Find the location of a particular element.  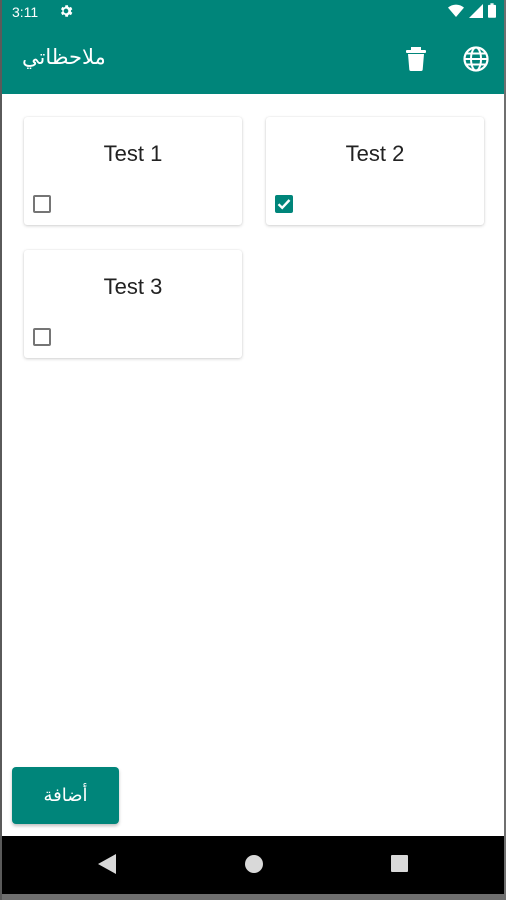

app-title: ملاحظاتي is located at coordinates (64, 57).